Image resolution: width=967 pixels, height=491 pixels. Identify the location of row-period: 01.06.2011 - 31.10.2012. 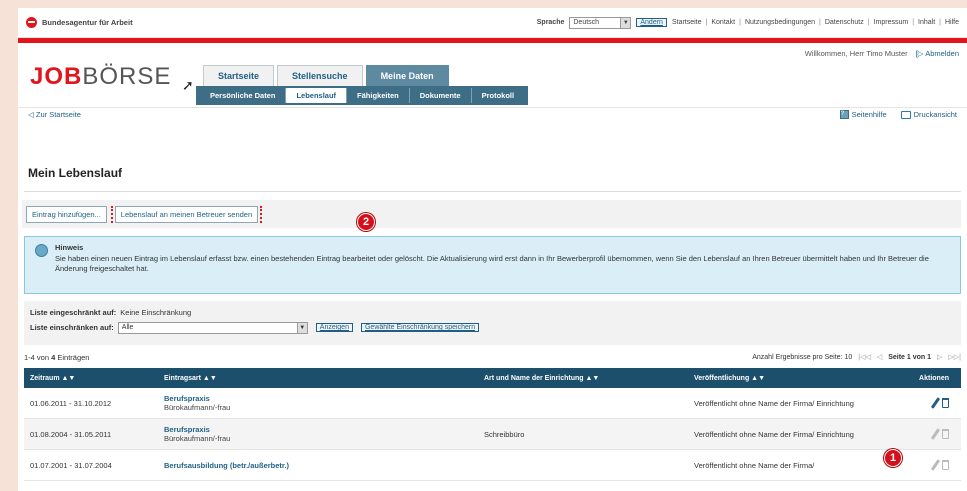
(71, 403).